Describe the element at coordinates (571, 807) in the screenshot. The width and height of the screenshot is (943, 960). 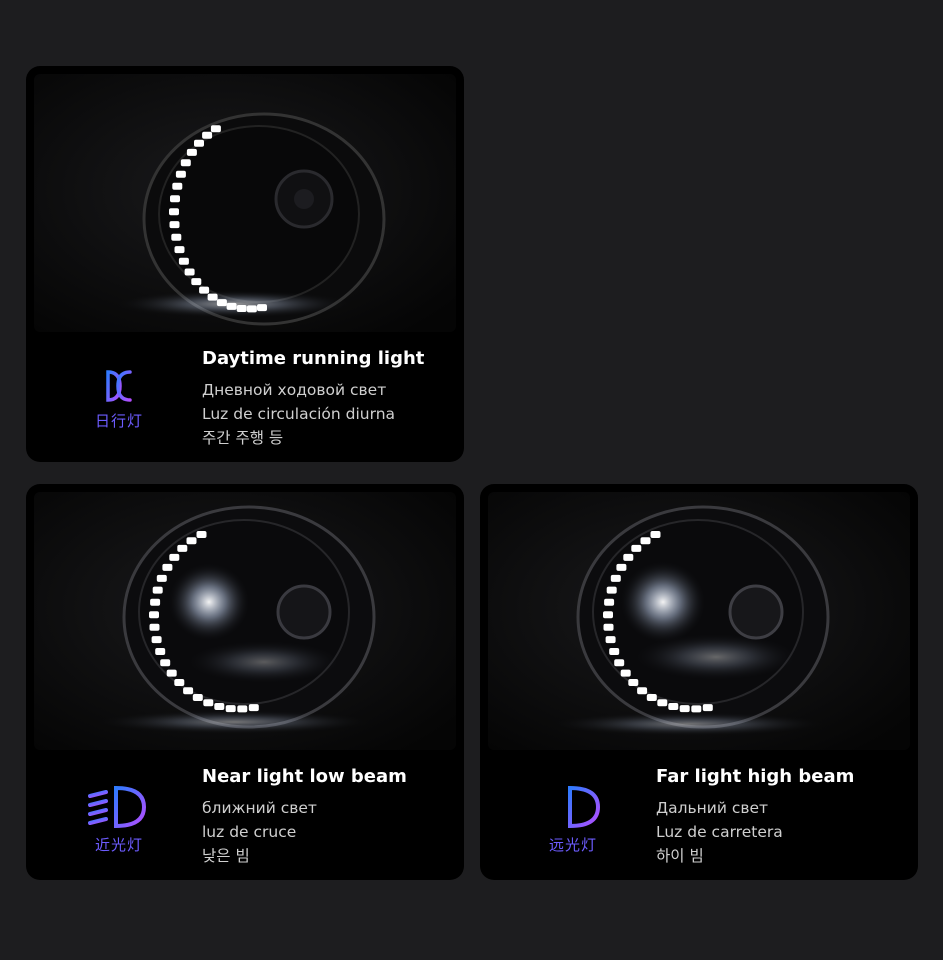
I see `high-beam-icon` at that location.